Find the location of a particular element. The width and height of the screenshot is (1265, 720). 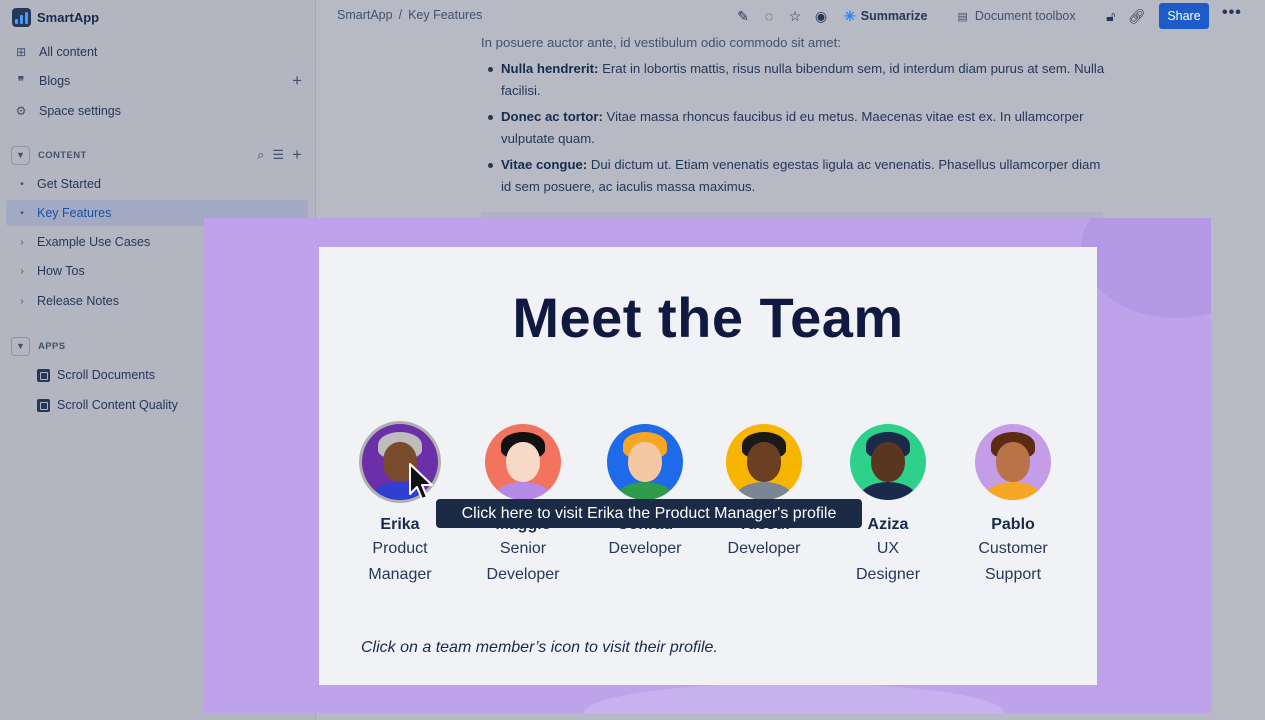

avatar-yussuf is located at coordinates (764, 462).